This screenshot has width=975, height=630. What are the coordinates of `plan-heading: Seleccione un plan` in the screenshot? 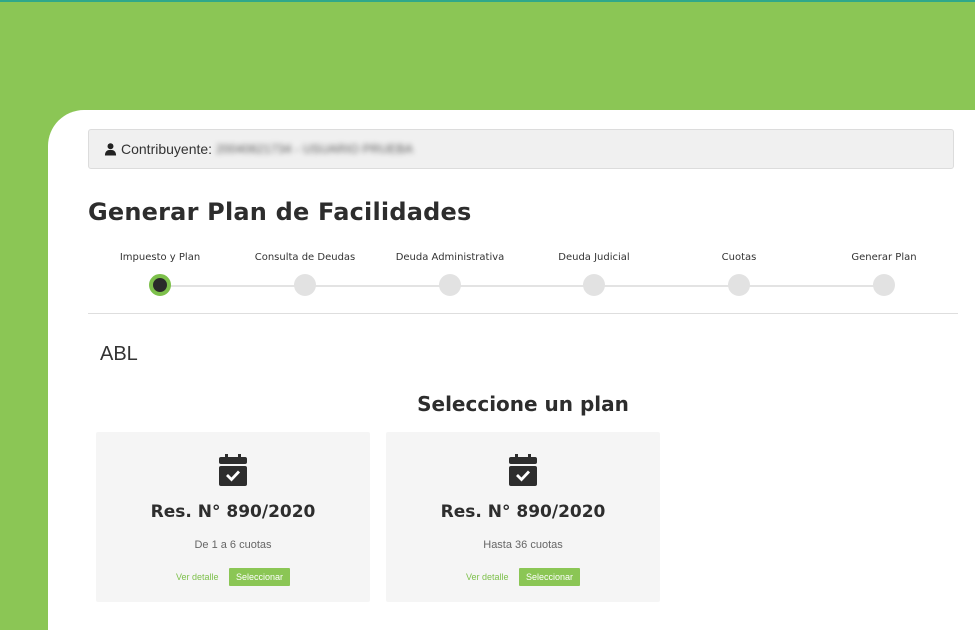 It's located at (523, 404).